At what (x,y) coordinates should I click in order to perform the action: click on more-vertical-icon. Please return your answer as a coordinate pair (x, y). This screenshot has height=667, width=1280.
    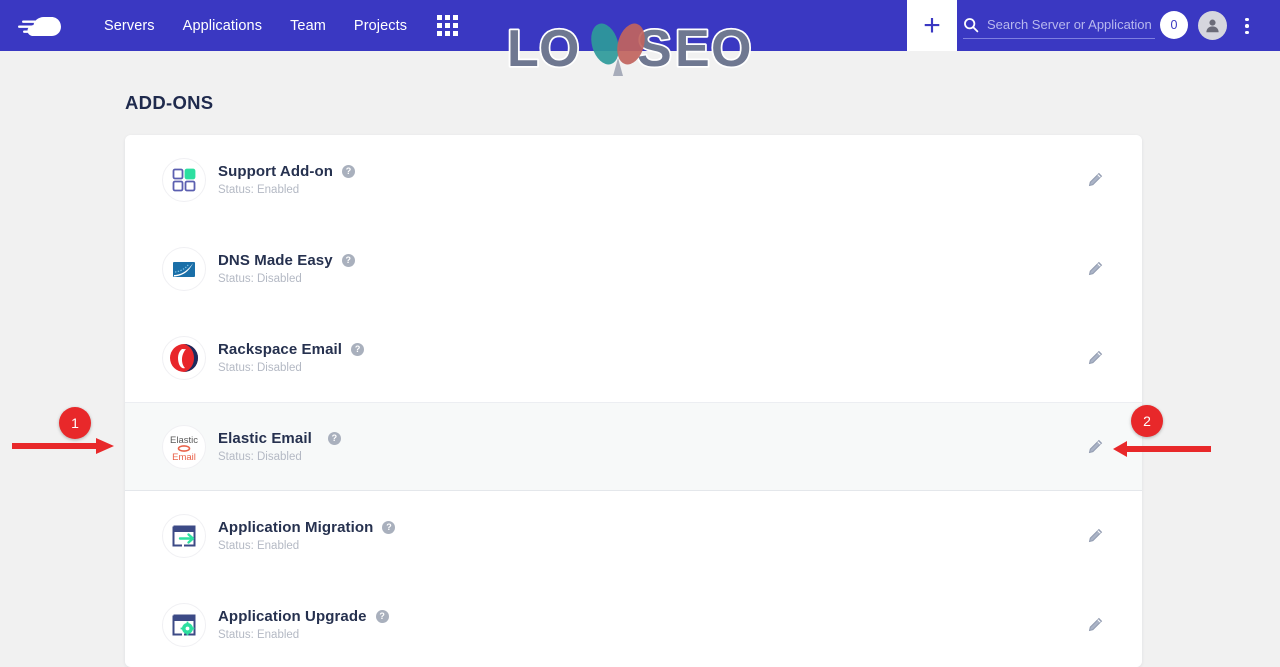
    Looking at the image, I should click on (1247, 26).